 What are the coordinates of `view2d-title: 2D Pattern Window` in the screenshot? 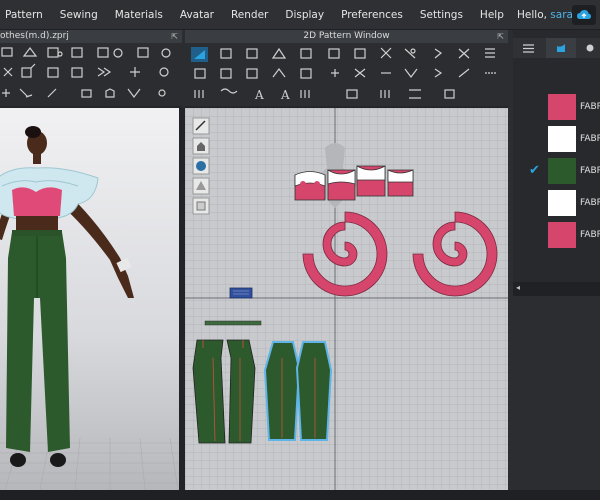 It's located at (346, 36).